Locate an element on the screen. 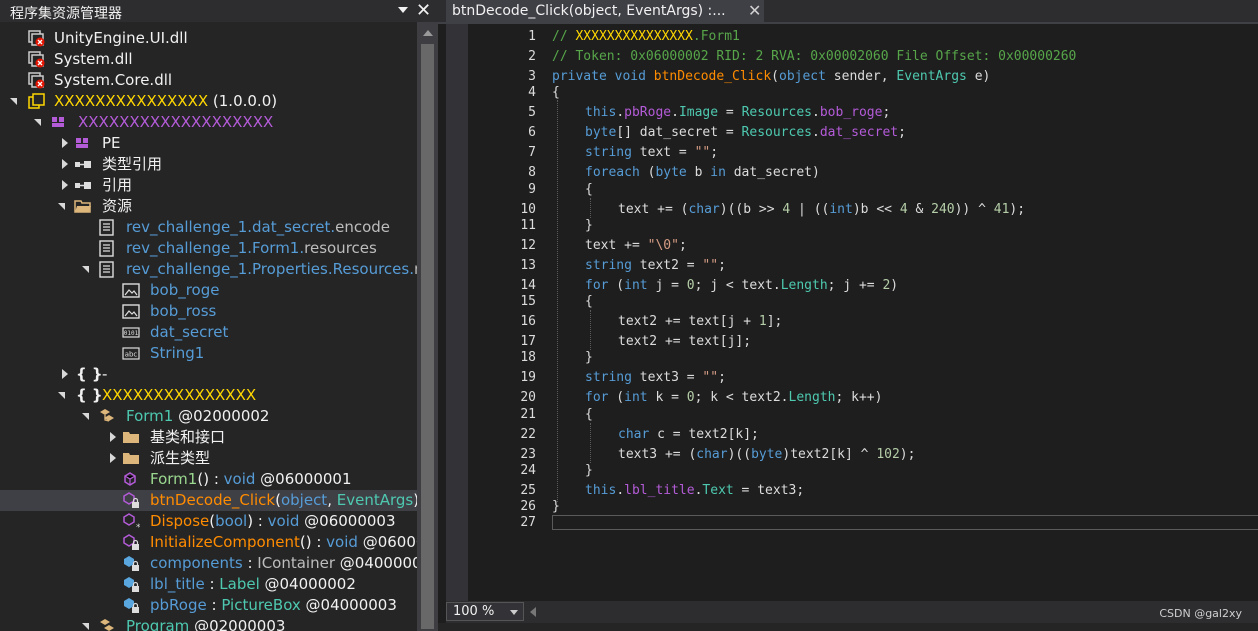 This screenshot has height=631, width=1258. tree-item-system: System.dll is located at coordinates (208, 59).